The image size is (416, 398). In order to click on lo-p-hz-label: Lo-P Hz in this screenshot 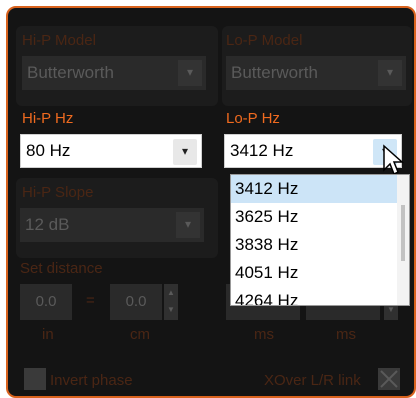, I will do `click(253, 118)`.